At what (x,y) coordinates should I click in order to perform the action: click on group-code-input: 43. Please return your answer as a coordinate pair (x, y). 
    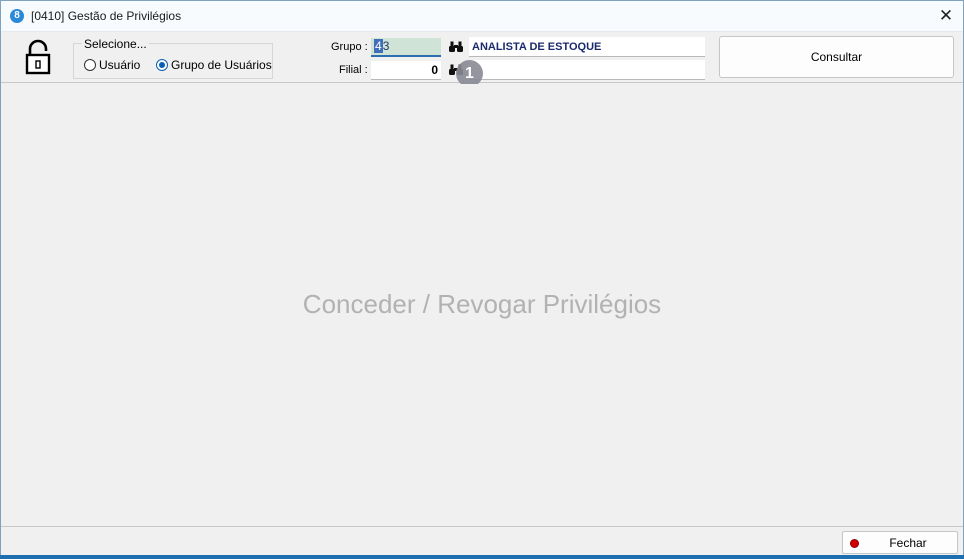
    Looking at the image, I should click on (406, 47).